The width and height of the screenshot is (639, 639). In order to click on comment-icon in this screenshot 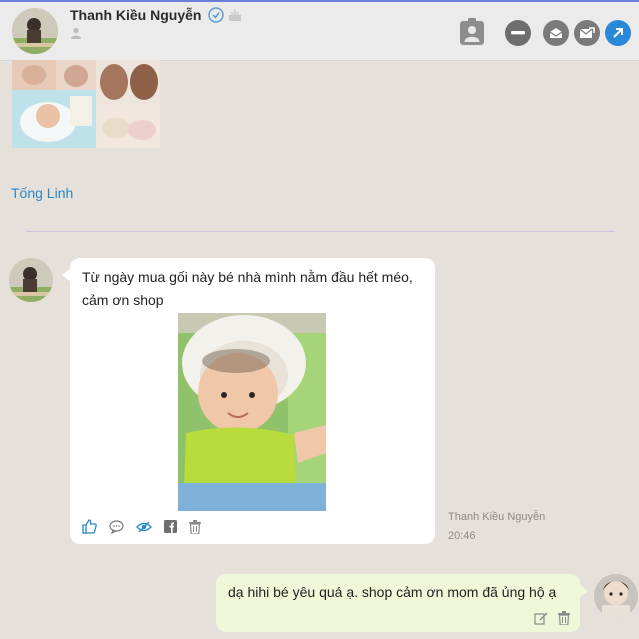, I will do `click(116, 529)`.